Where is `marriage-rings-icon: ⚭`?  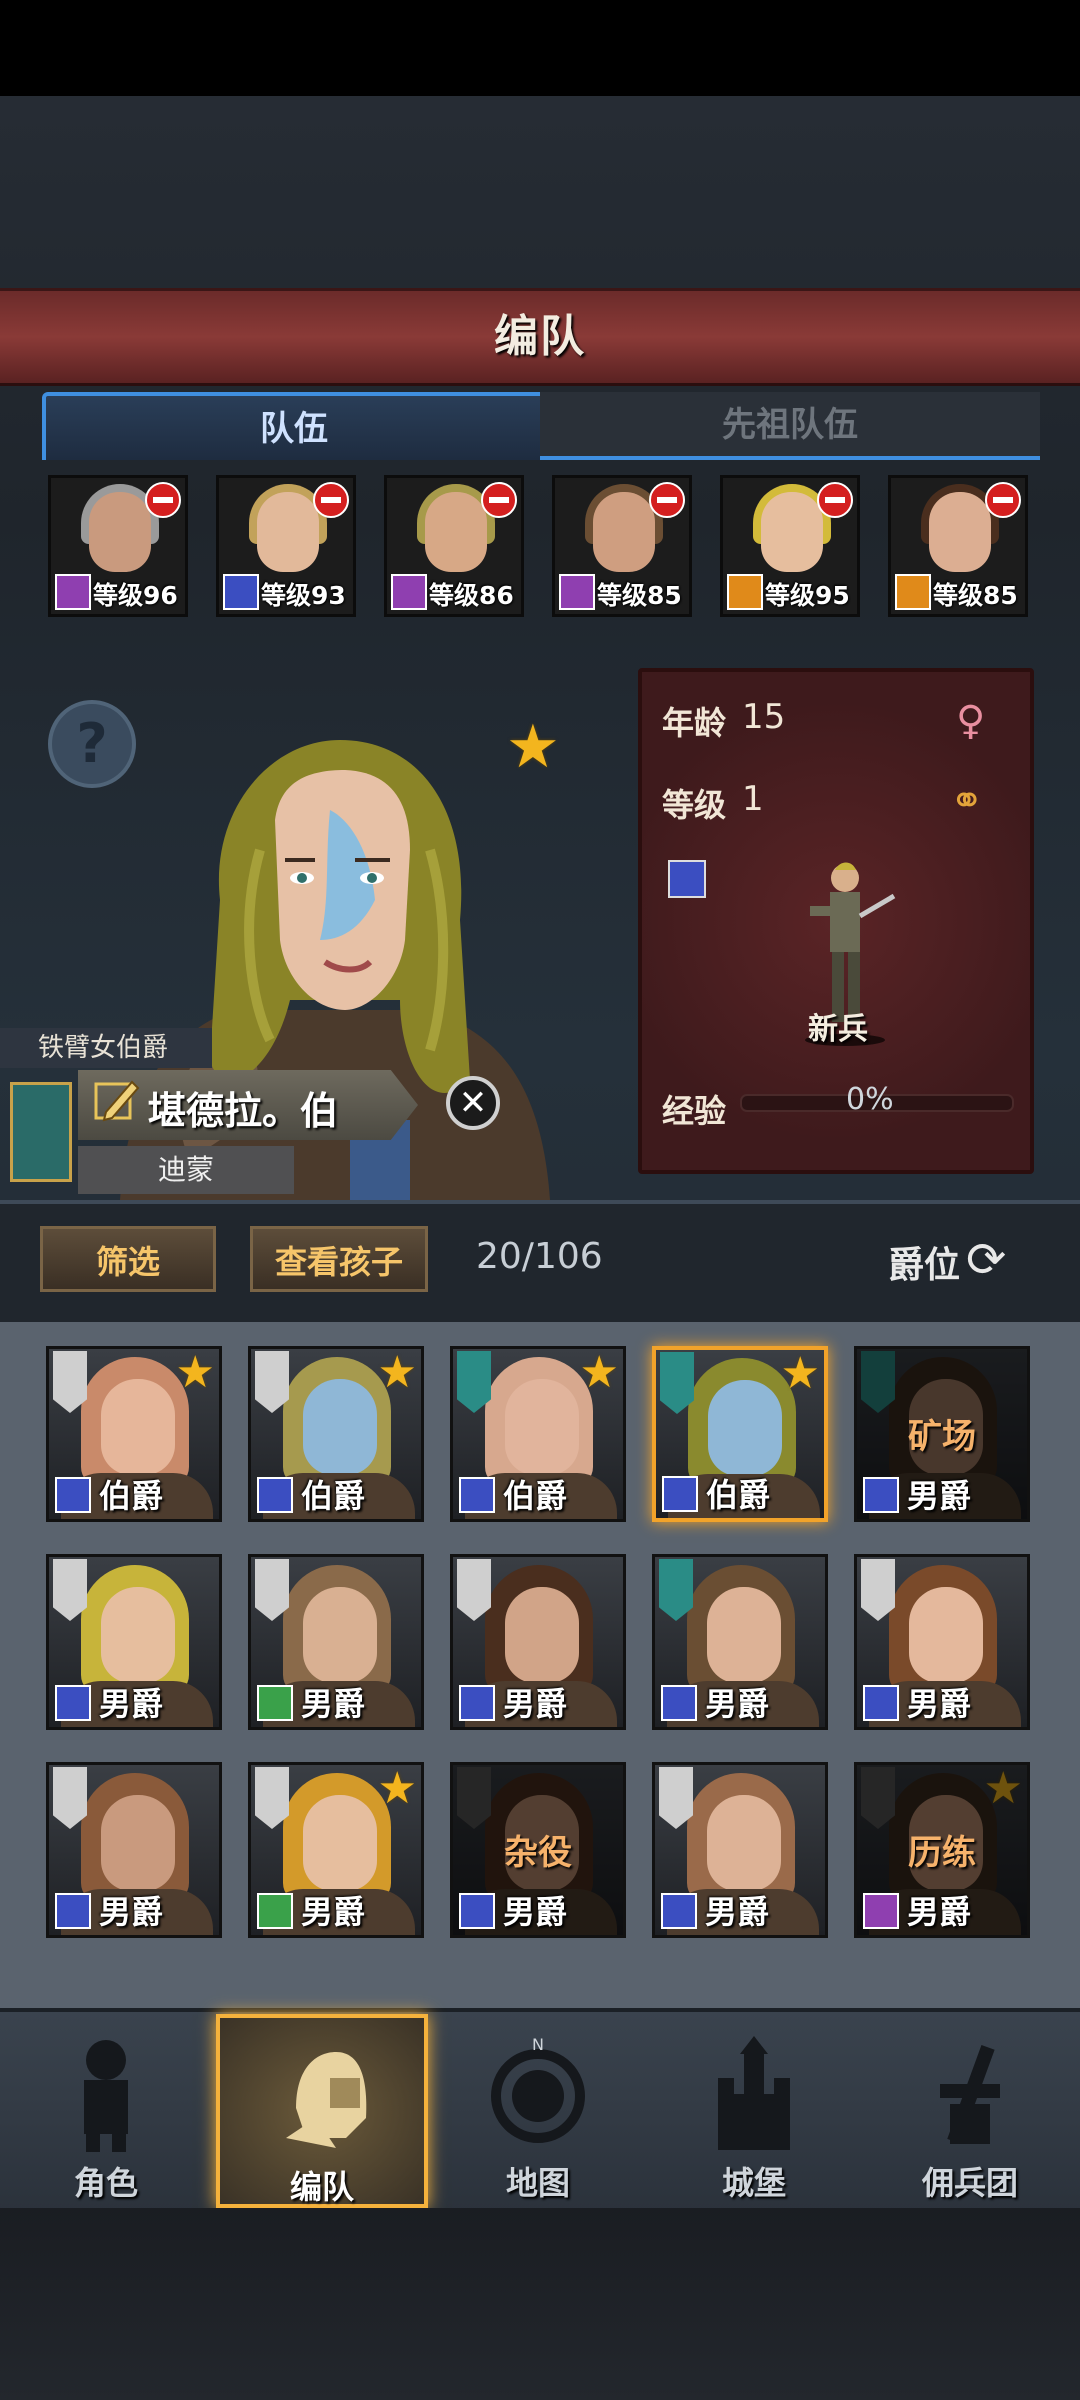 marriage-rings-icon: ⚭ is located at coordinates (967, 801).